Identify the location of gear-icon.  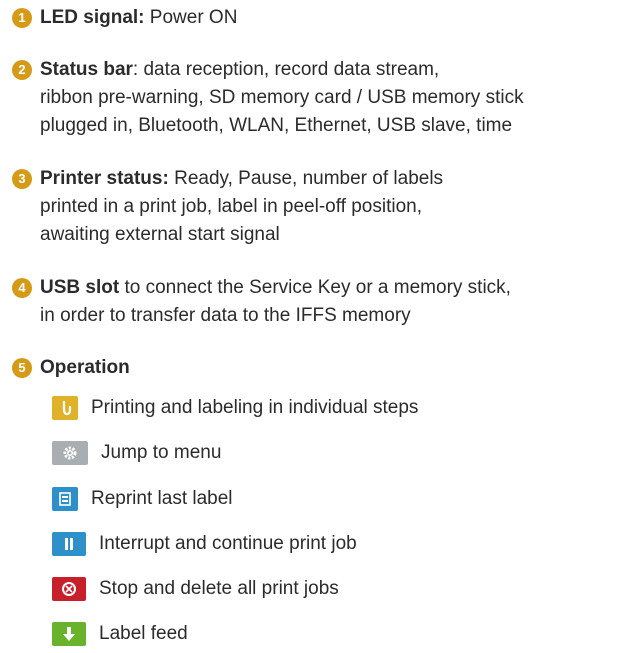
(70, 453).